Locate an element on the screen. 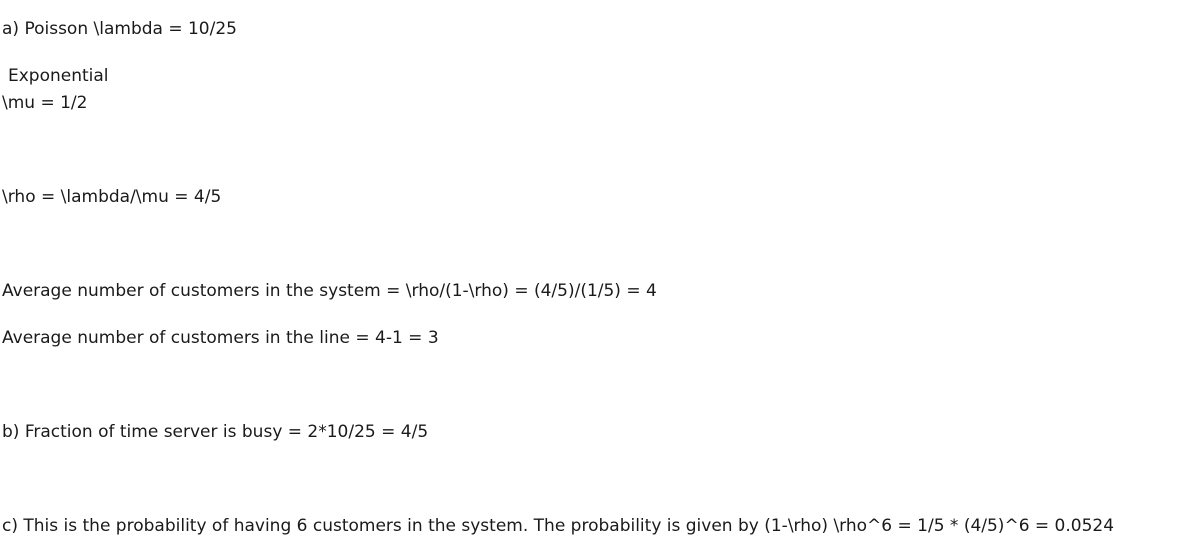  exponential-line: Exponential is located at coordinates (58, 76).